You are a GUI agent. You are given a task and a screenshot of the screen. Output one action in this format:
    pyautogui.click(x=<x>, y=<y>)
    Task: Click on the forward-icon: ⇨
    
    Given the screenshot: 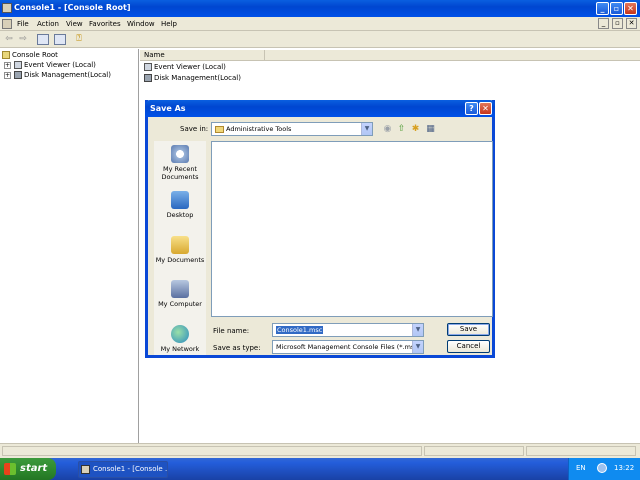 What is the action you would take?
    pyautogui.click(x=23, y=39)
    